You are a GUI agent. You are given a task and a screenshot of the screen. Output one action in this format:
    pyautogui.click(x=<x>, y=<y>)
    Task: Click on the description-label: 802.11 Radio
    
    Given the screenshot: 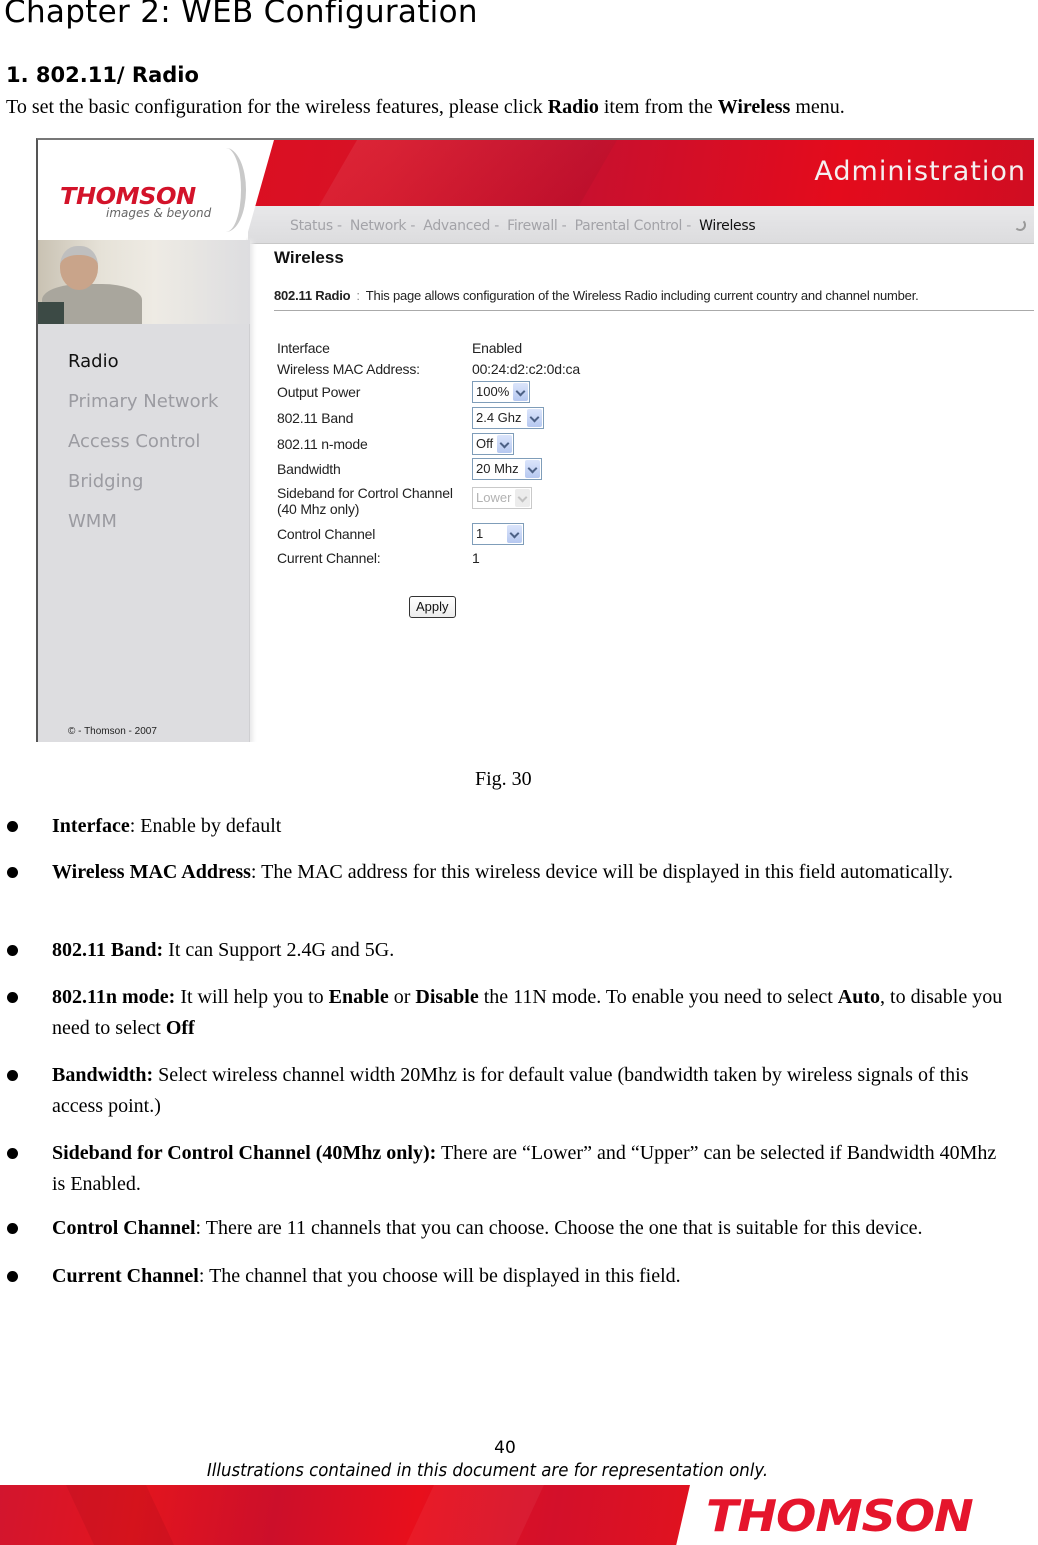 What is the action you would take?
    pyautogui.click(x=312, y=295)
    